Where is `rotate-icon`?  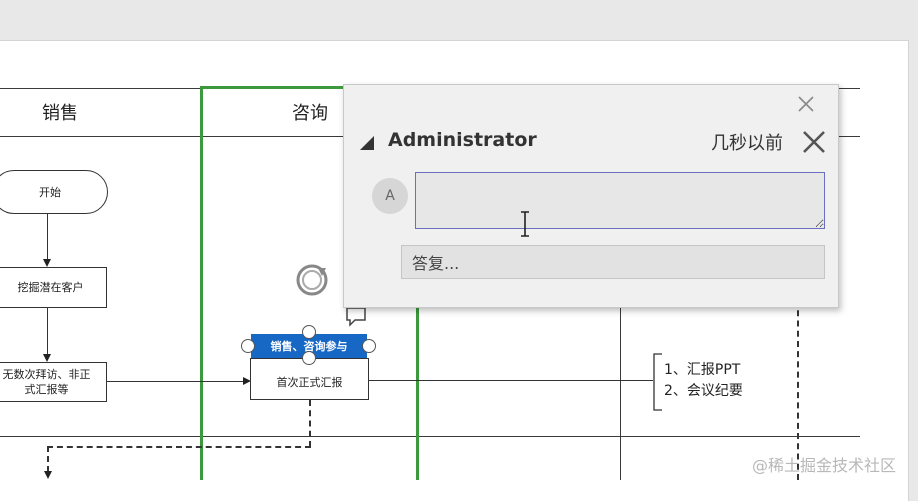 rotate-icon is located at coordinates (312, 280).